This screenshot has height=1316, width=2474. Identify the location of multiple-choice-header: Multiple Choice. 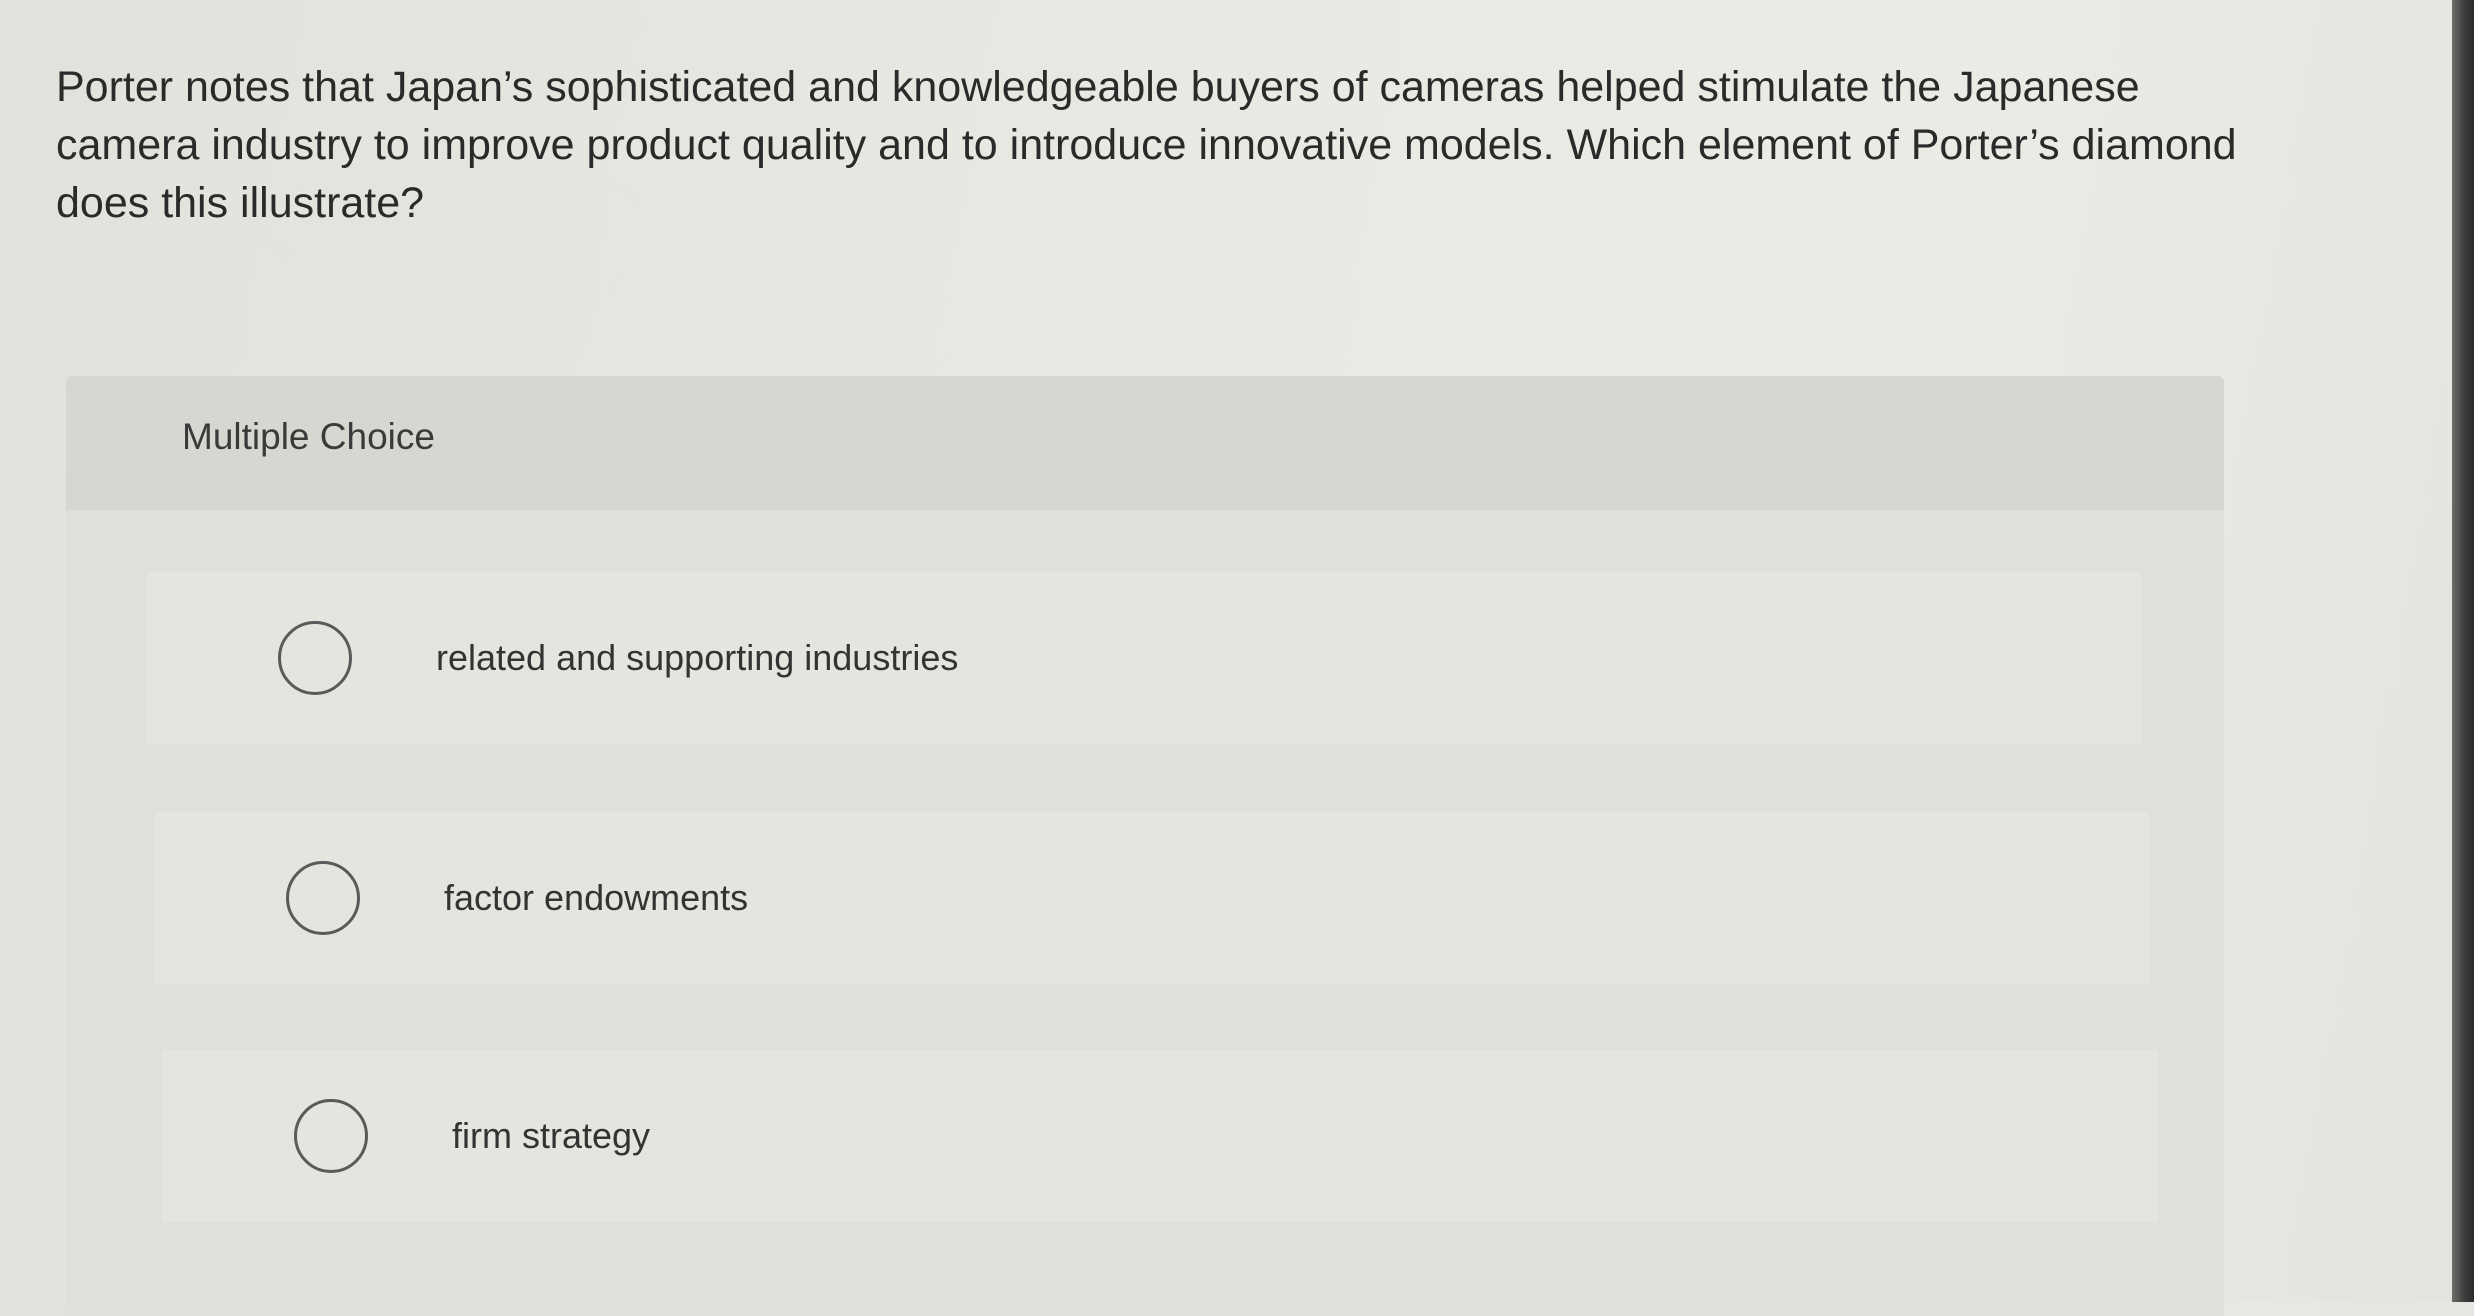
(1145, 443).